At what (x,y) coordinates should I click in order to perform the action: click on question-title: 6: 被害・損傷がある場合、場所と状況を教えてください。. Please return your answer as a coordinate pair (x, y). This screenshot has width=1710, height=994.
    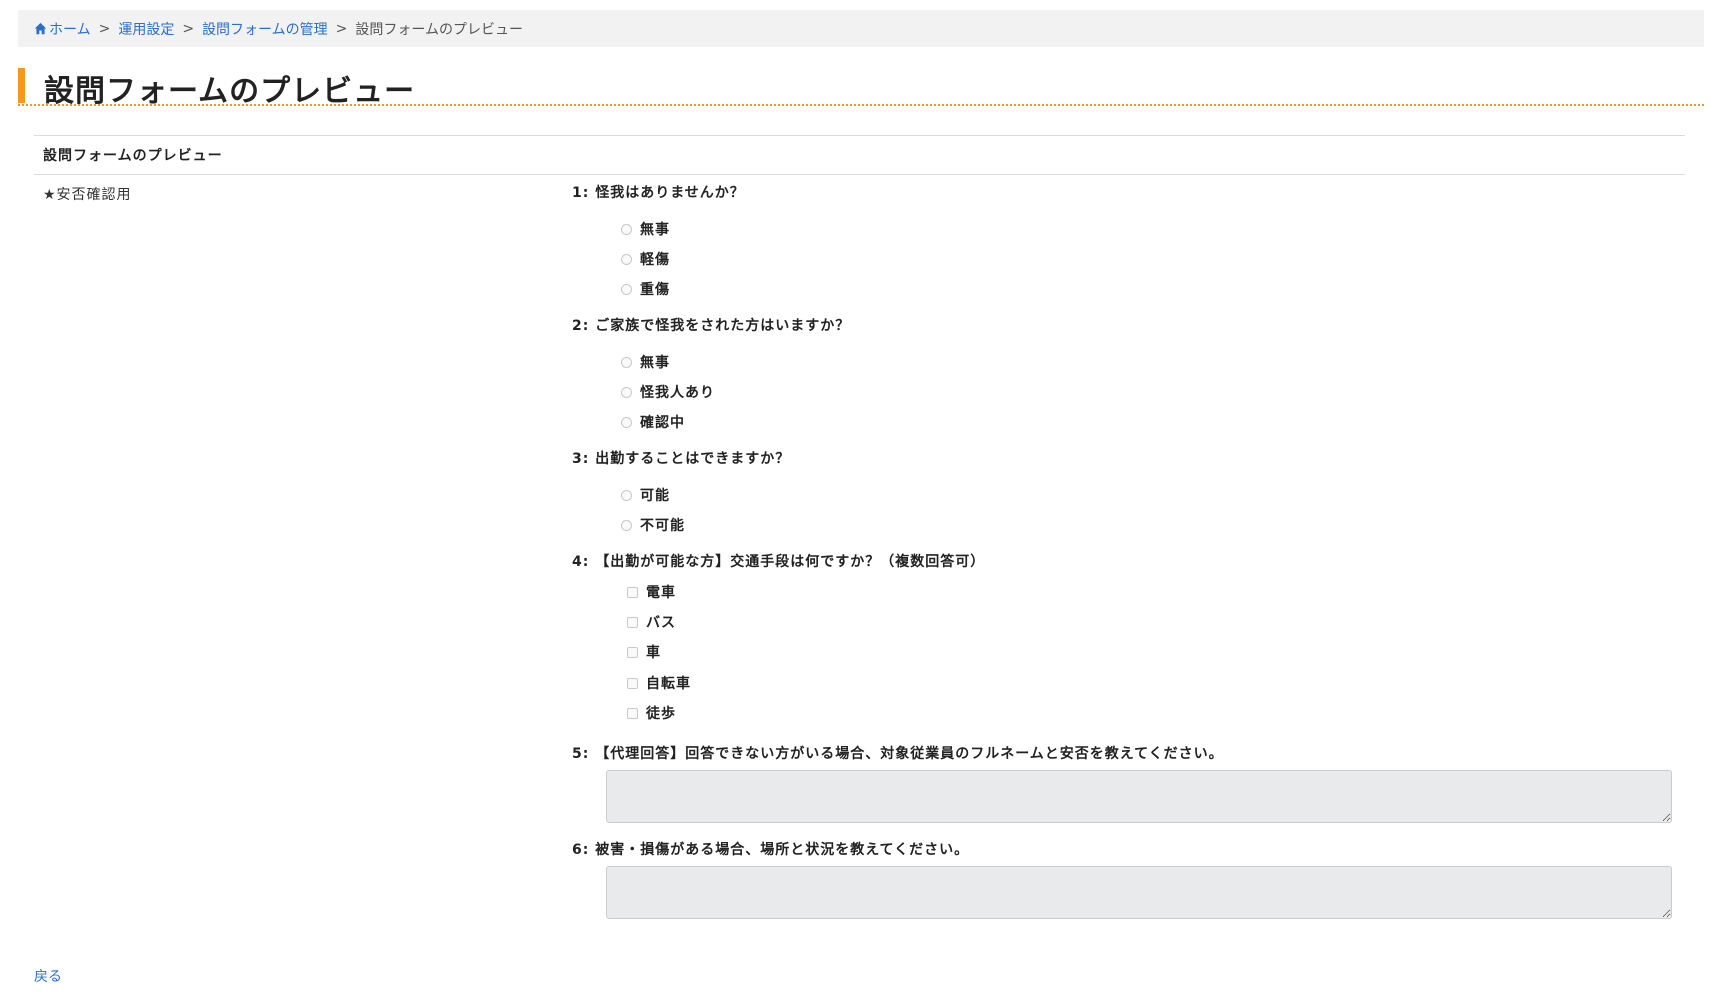
    Looking at the image, I should click on (771, 850).